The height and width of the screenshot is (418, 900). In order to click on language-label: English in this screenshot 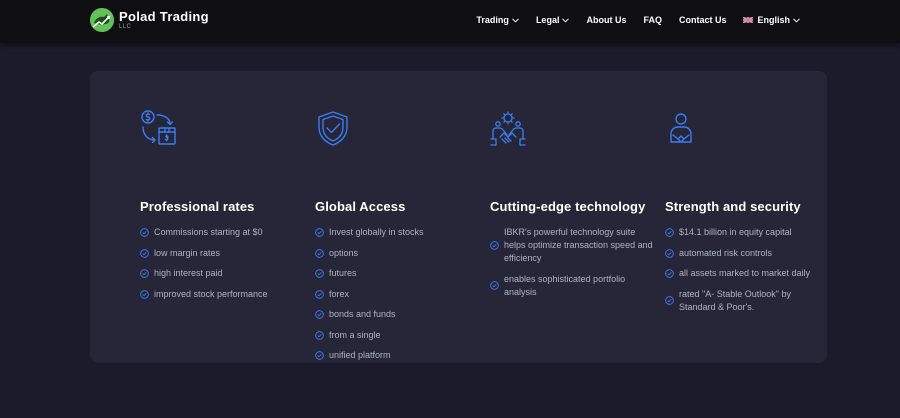, I will do `click(773, 20)`.